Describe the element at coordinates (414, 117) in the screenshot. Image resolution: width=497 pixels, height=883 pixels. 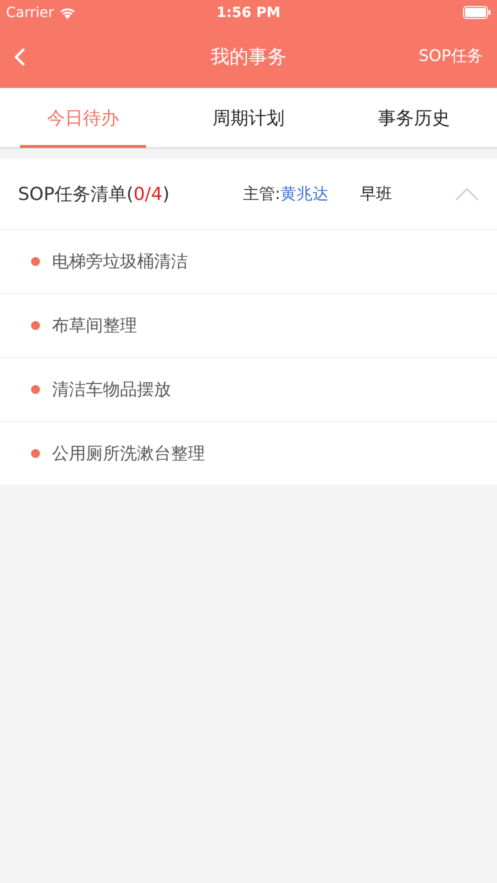
I see `tab: 事务历史` at that location.